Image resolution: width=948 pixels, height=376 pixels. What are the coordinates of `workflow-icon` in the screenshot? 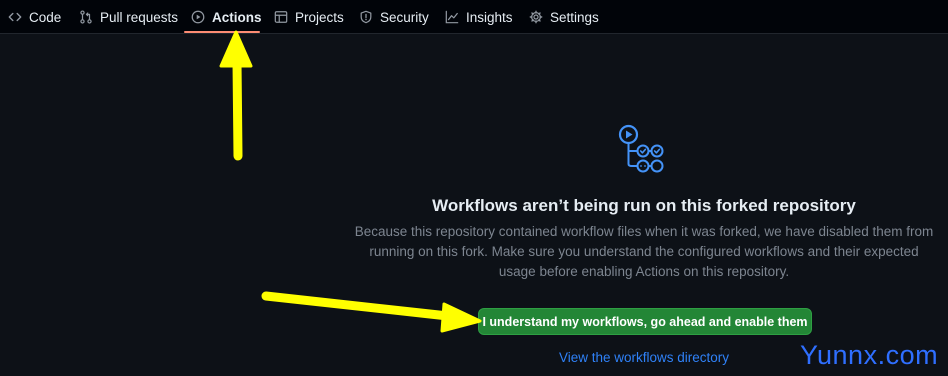 It's located at (641, 148).